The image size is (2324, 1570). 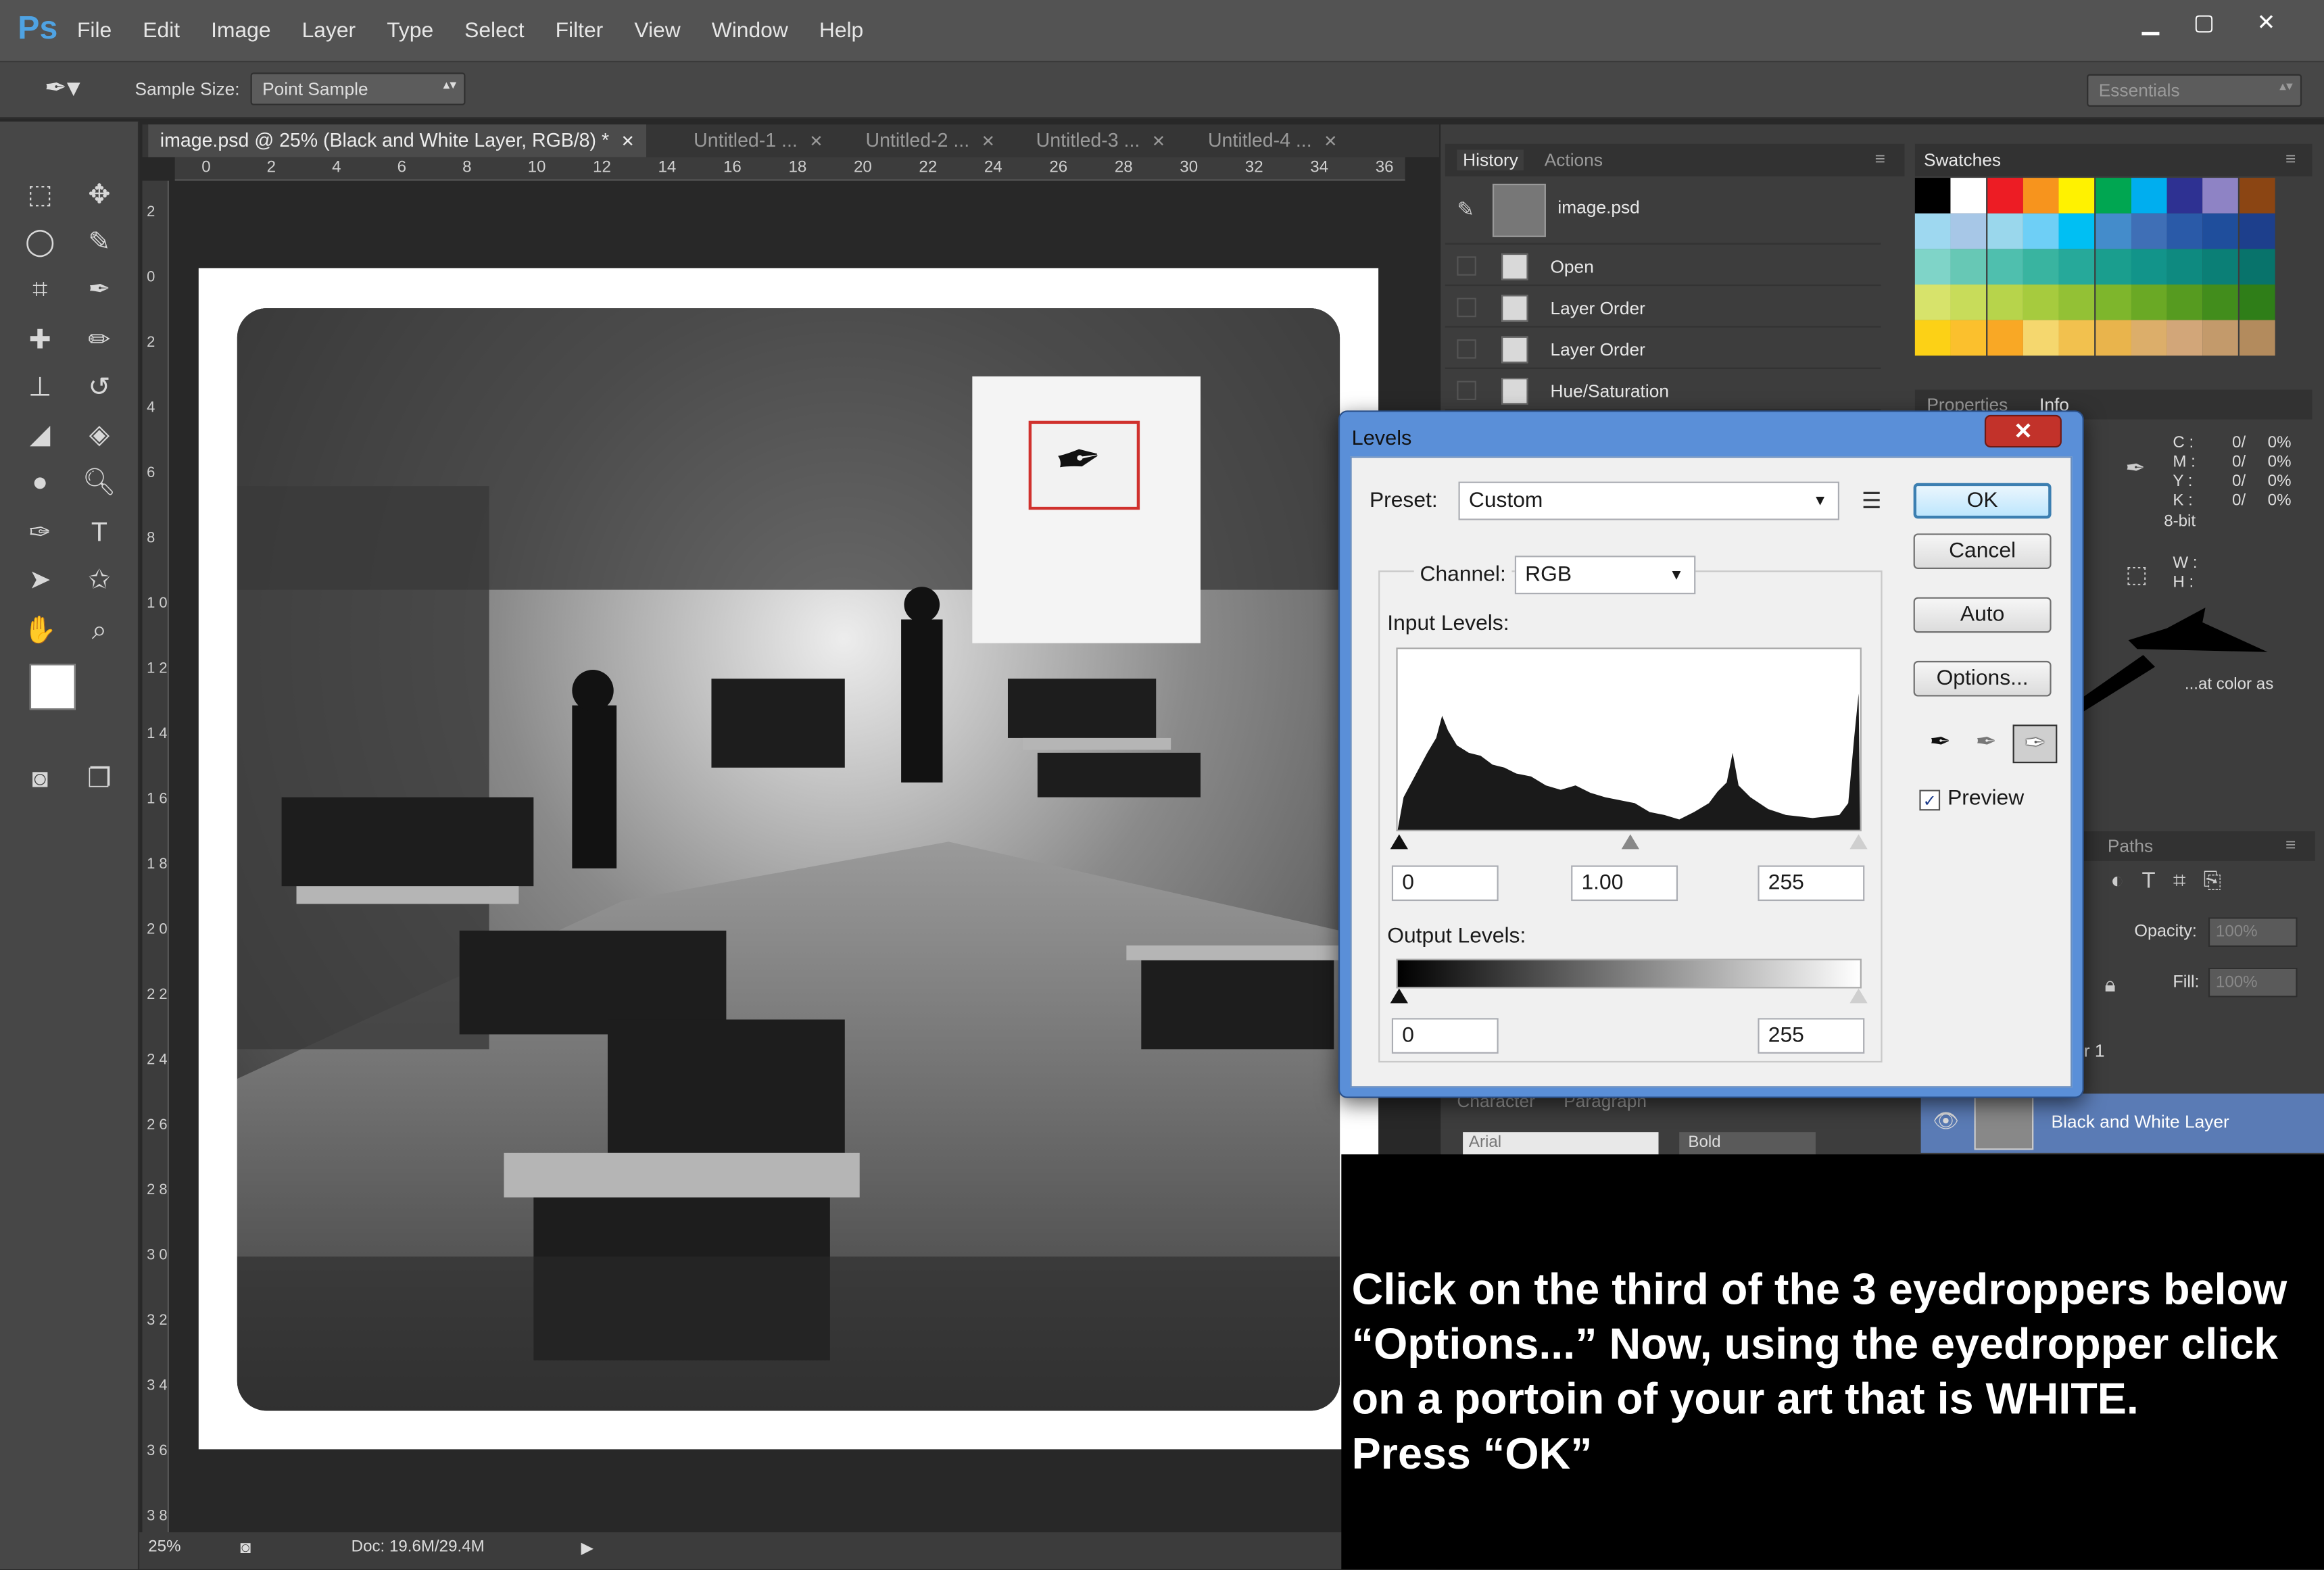 What do you see at coordinates (99, 339) in the screenshot?
I see `brush-tool-icon: ✏` at bounding box center [99, 339].